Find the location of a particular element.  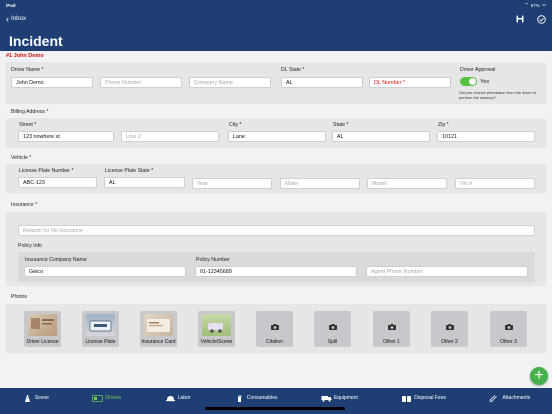

no-insurance-reason-field: Reason for No Insurance is located at coordinates (276, 230).